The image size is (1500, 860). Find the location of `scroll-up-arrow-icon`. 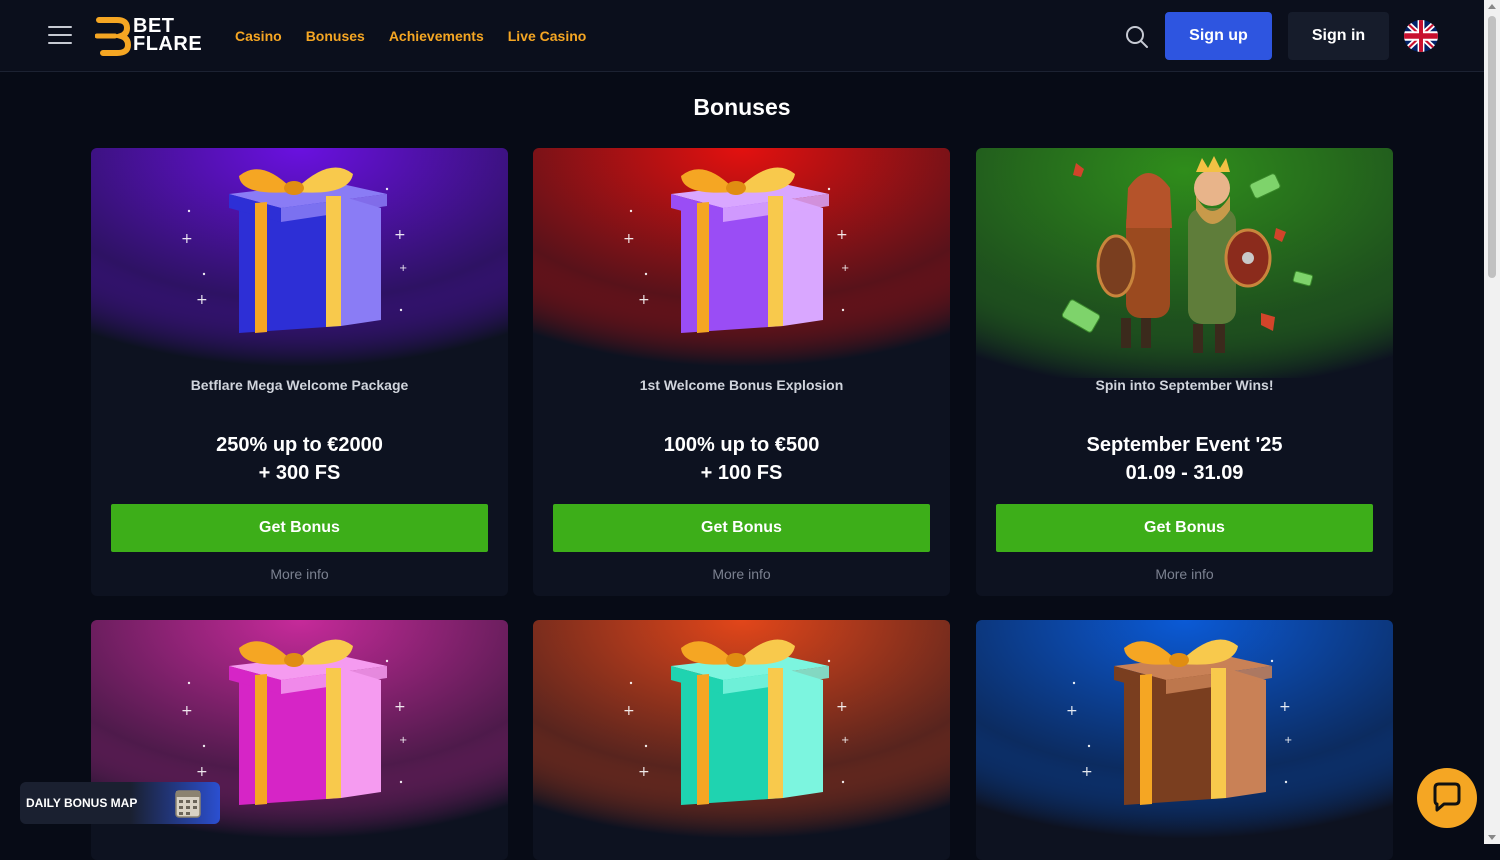

scroll-up-arrow-icon is located at coordinates (1492, 6).